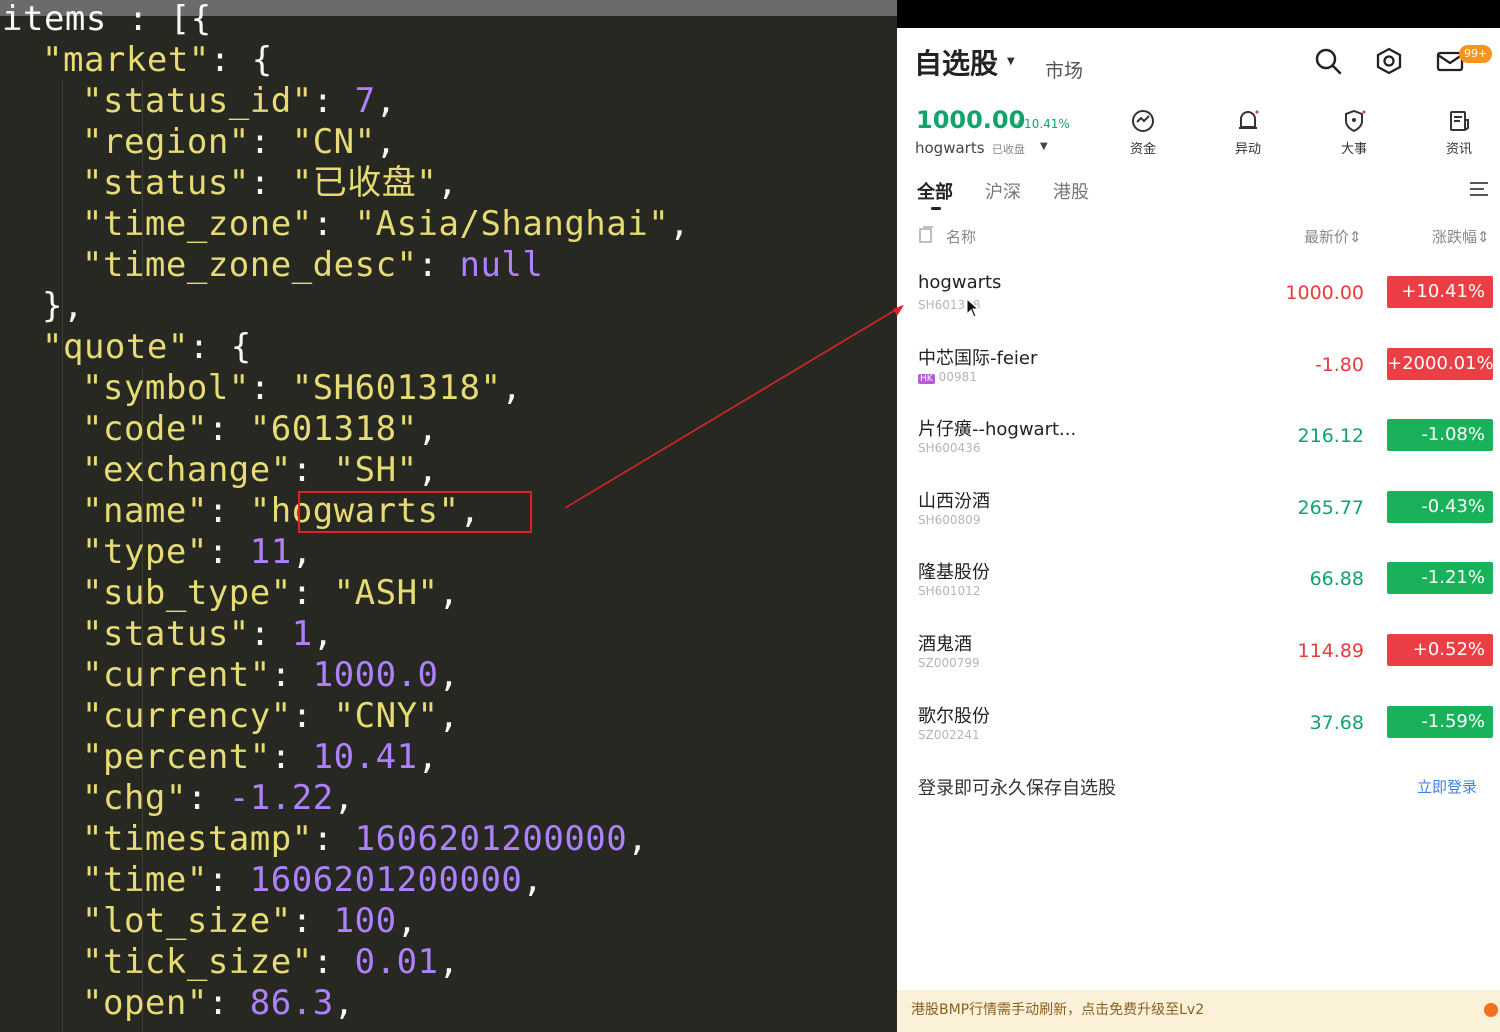 The width and height of the screenshot is (1500, 1032). What do you see at coordinates (1440, 435) in the screenshot?
I see `stock-change-badge: -1.08%` at bounding box center [1440, 435].